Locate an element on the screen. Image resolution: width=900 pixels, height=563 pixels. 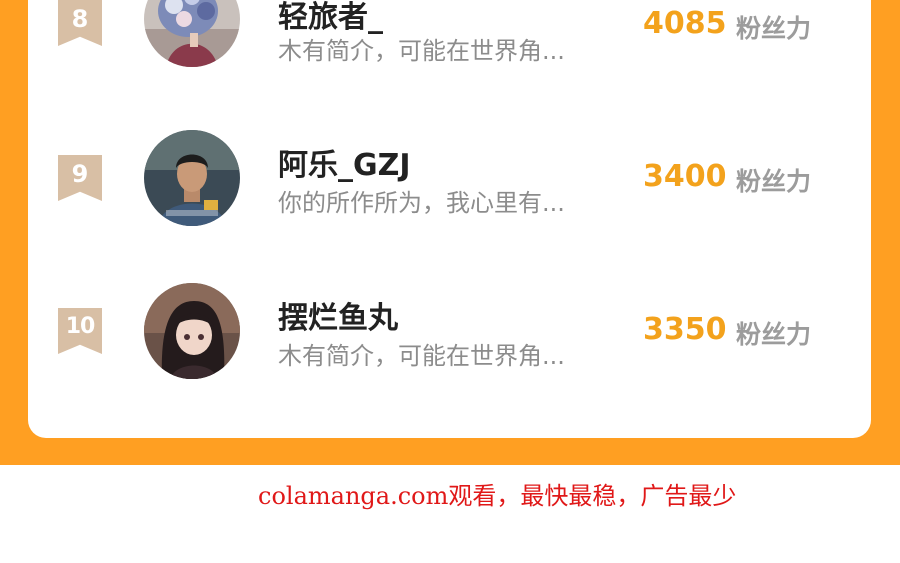
avatar-flowers-portrait is located at coordinates (192, 33).